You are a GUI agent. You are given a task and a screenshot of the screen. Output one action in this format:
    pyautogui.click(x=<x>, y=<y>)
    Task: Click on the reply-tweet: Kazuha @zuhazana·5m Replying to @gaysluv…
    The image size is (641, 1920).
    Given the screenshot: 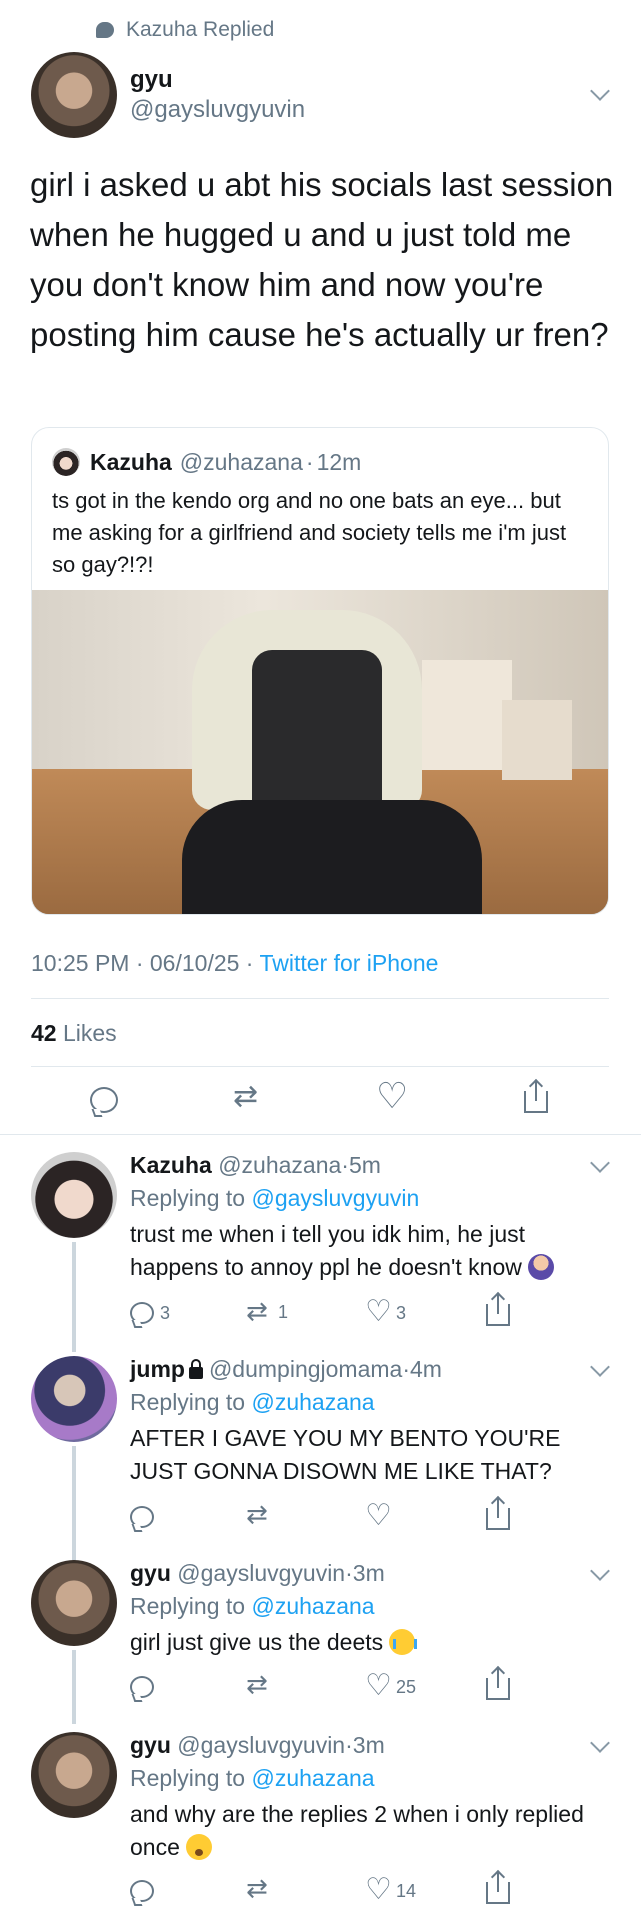 What is the action you would take?
    pyautogui.click(x=320, y=1252)
    